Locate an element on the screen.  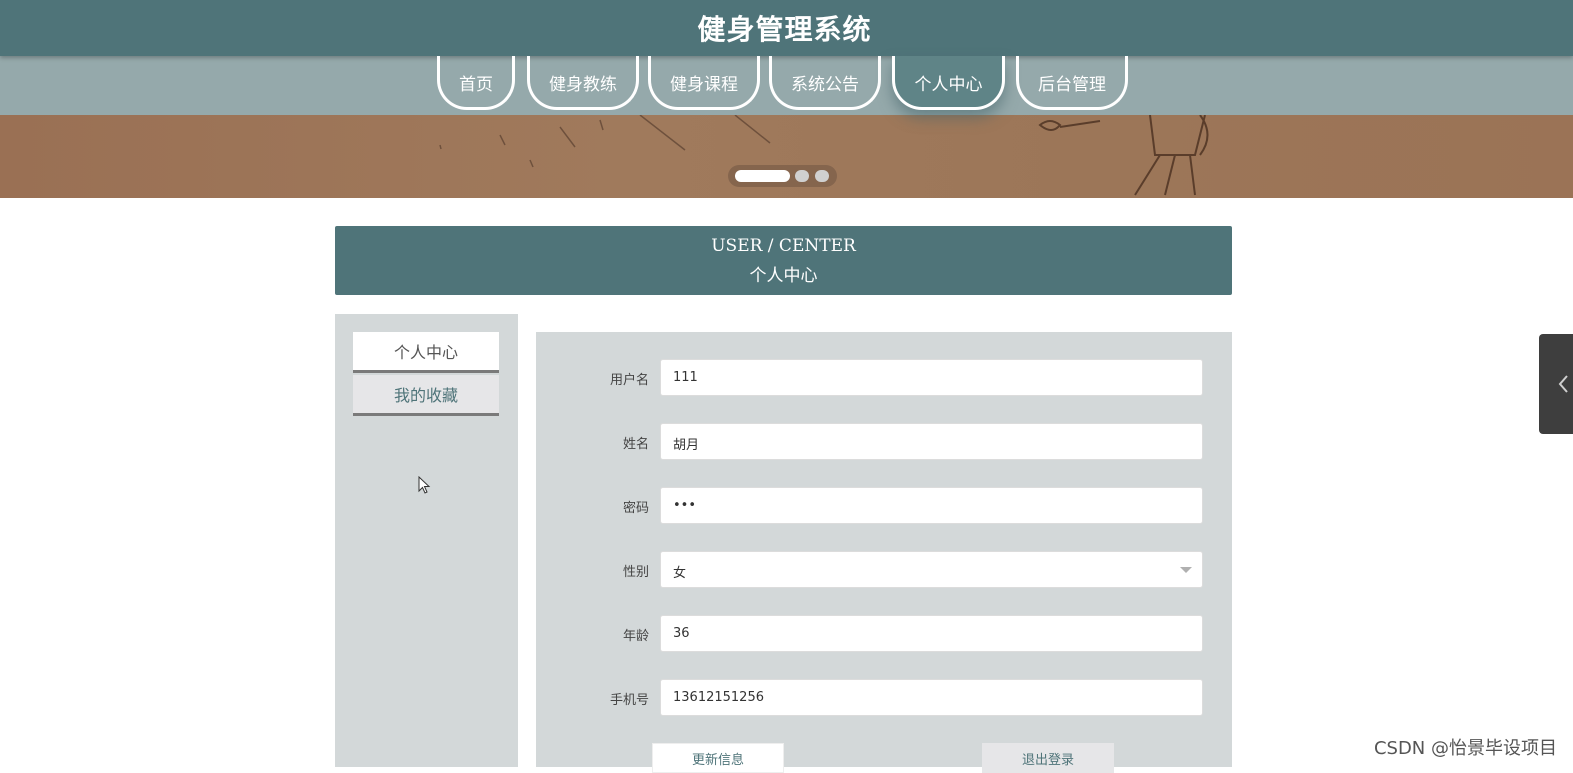
gender-selected-value: 女 is located at coordinates (680, 573).